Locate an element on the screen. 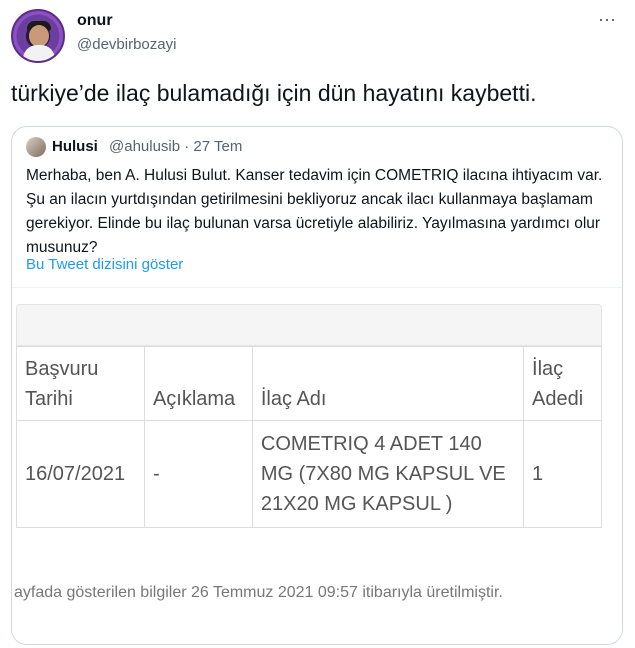 The width and height of the screenshot is (635, 648). table-cell: - is located at coordinates (198, 474).